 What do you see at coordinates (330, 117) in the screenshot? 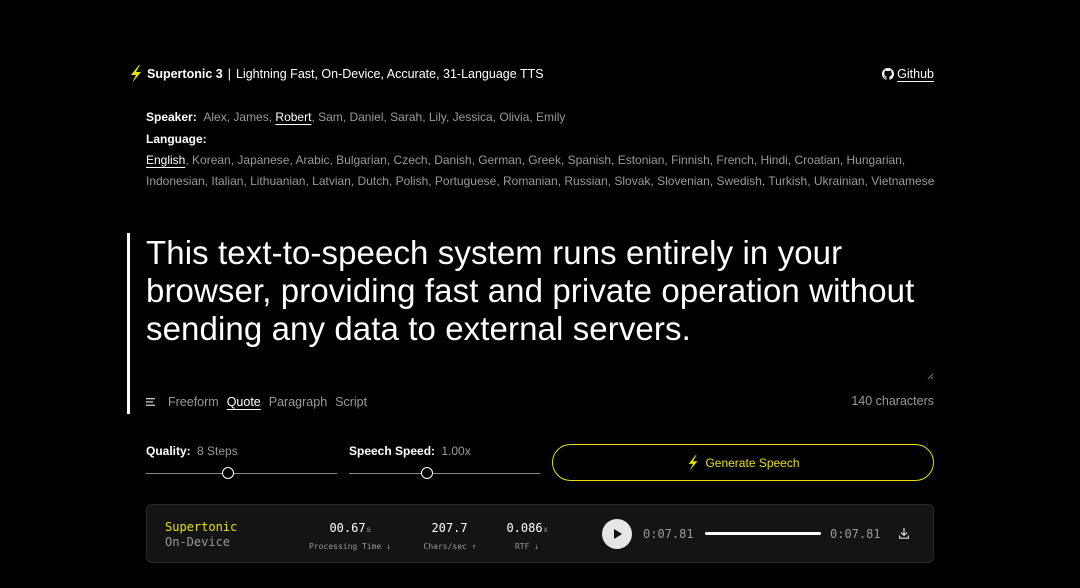
I see `speaker-option: Sam` at bounding box center [330, 117].